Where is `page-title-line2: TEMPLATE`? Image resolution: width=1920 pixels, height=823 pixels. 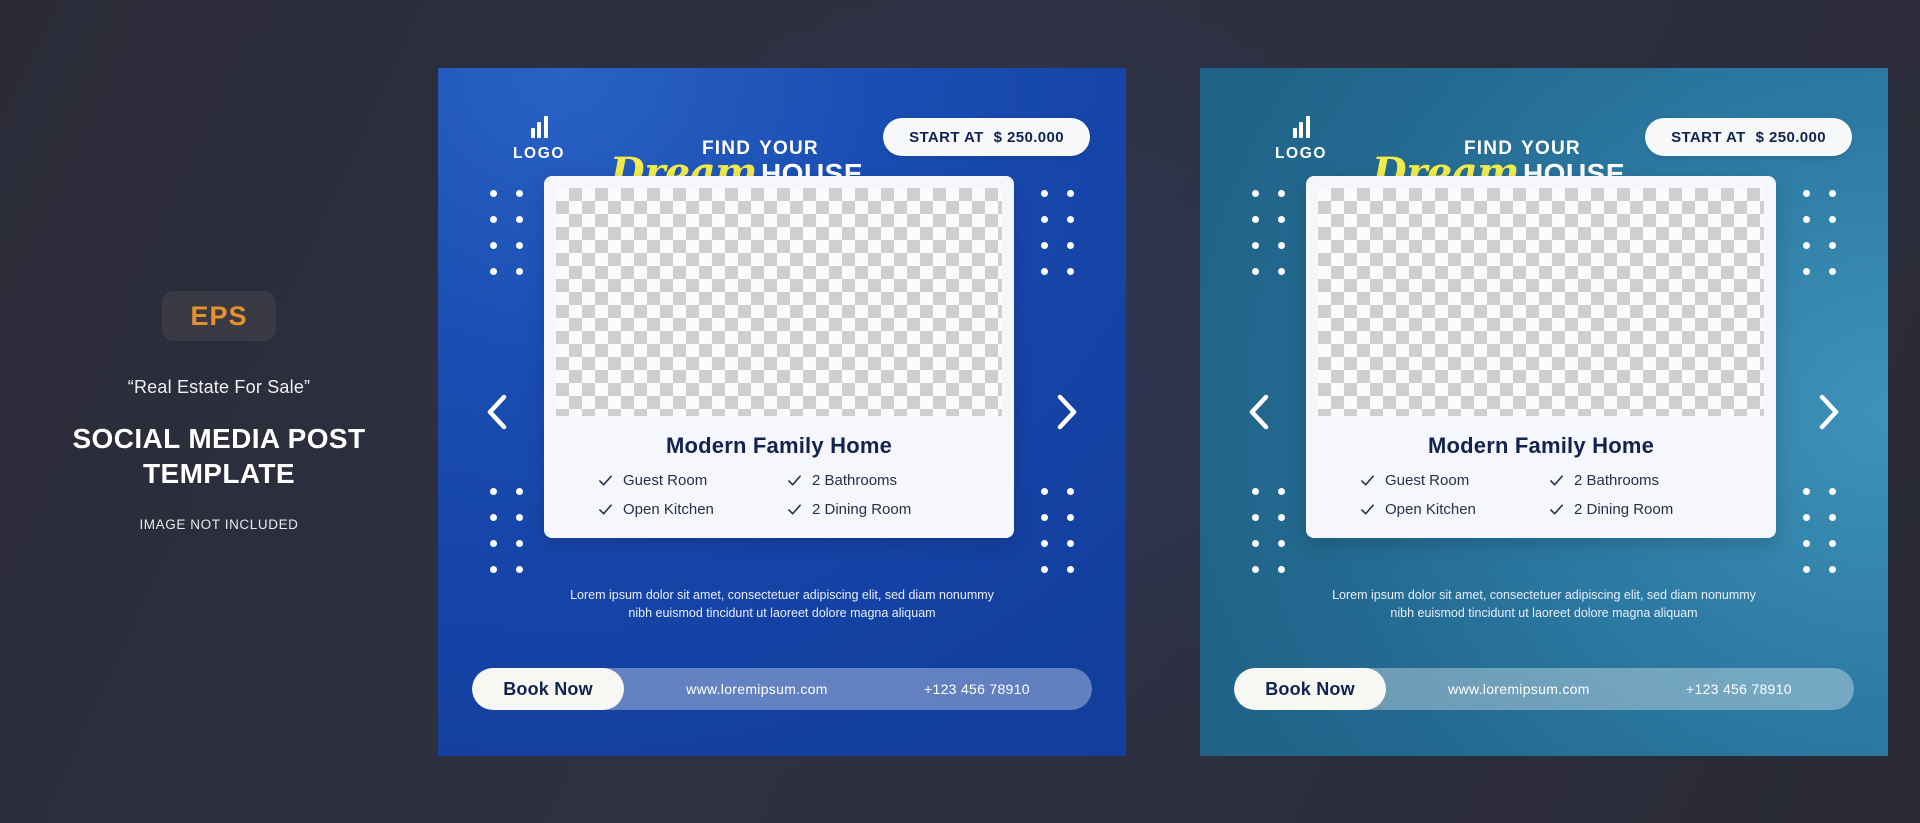
page-title-line2: TEMPLATE is located at coordinates (218, 473).